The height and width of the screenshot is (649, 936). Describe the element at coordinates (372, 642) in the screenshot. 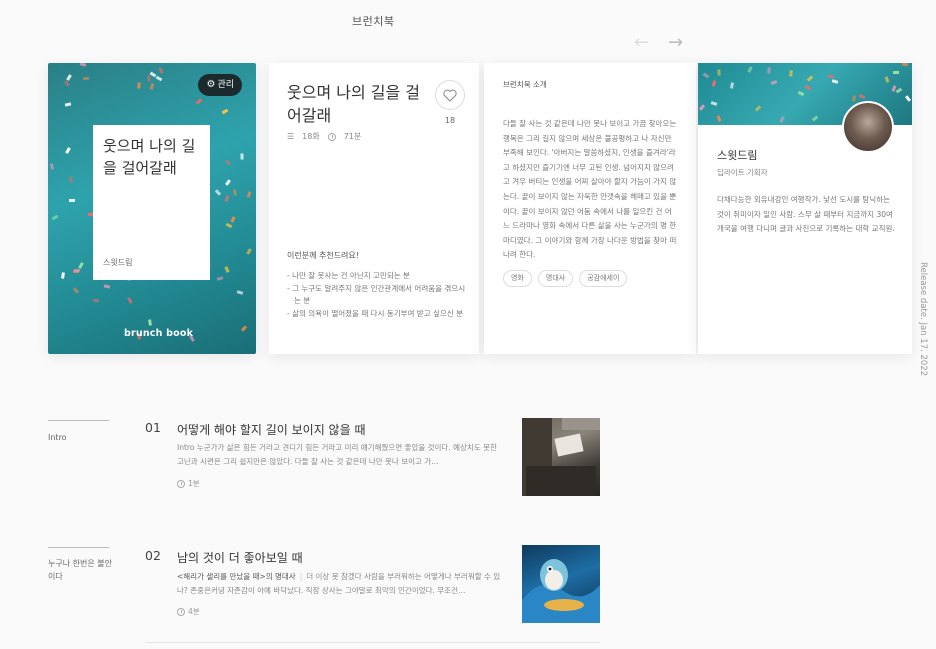

I see `list-divider` at that location.